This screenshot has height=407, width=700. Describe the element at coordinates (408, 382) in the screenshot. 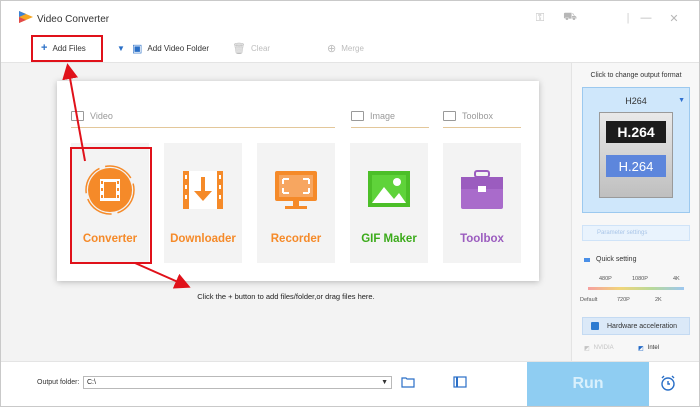

I see `folder-open-icon` at that location.